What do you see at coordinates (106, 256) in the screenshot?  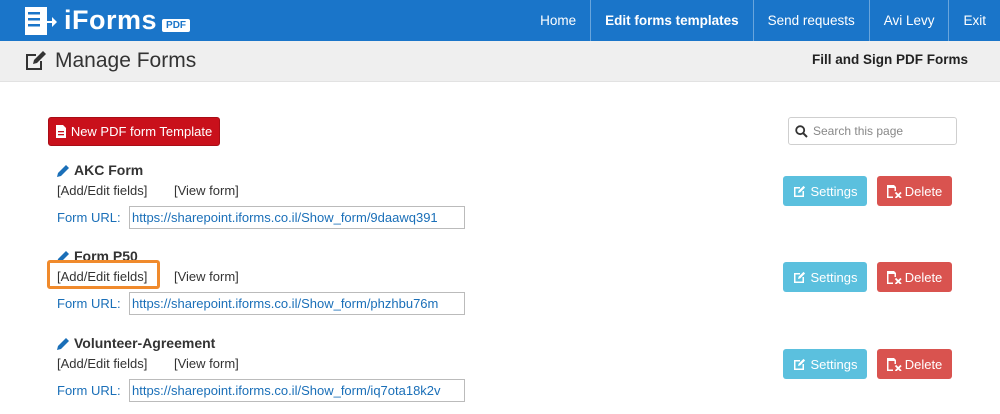 I see `form-name-text: Form P50` at bounding box center [106, 256].